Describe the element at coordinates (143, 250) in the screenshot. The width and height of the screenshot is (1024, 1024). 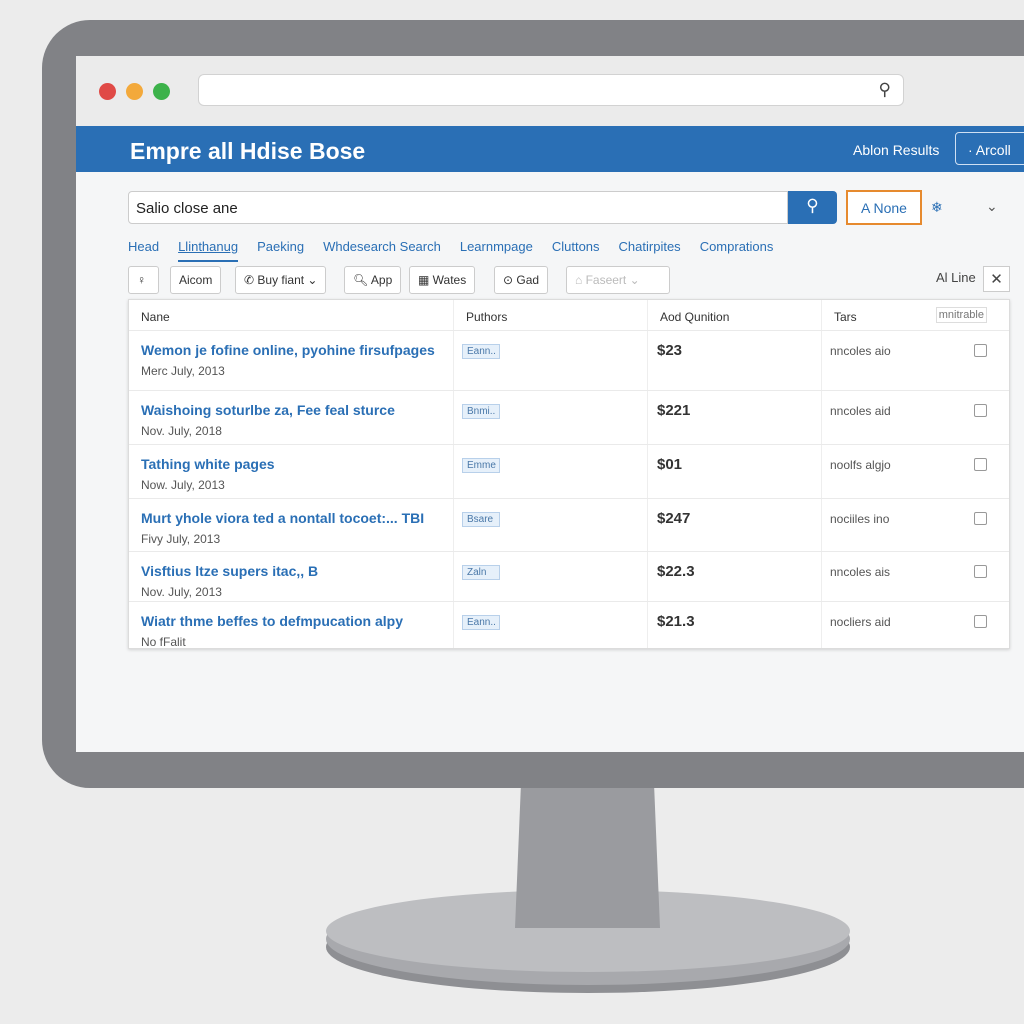
I see `tab-head: Head` at that location.